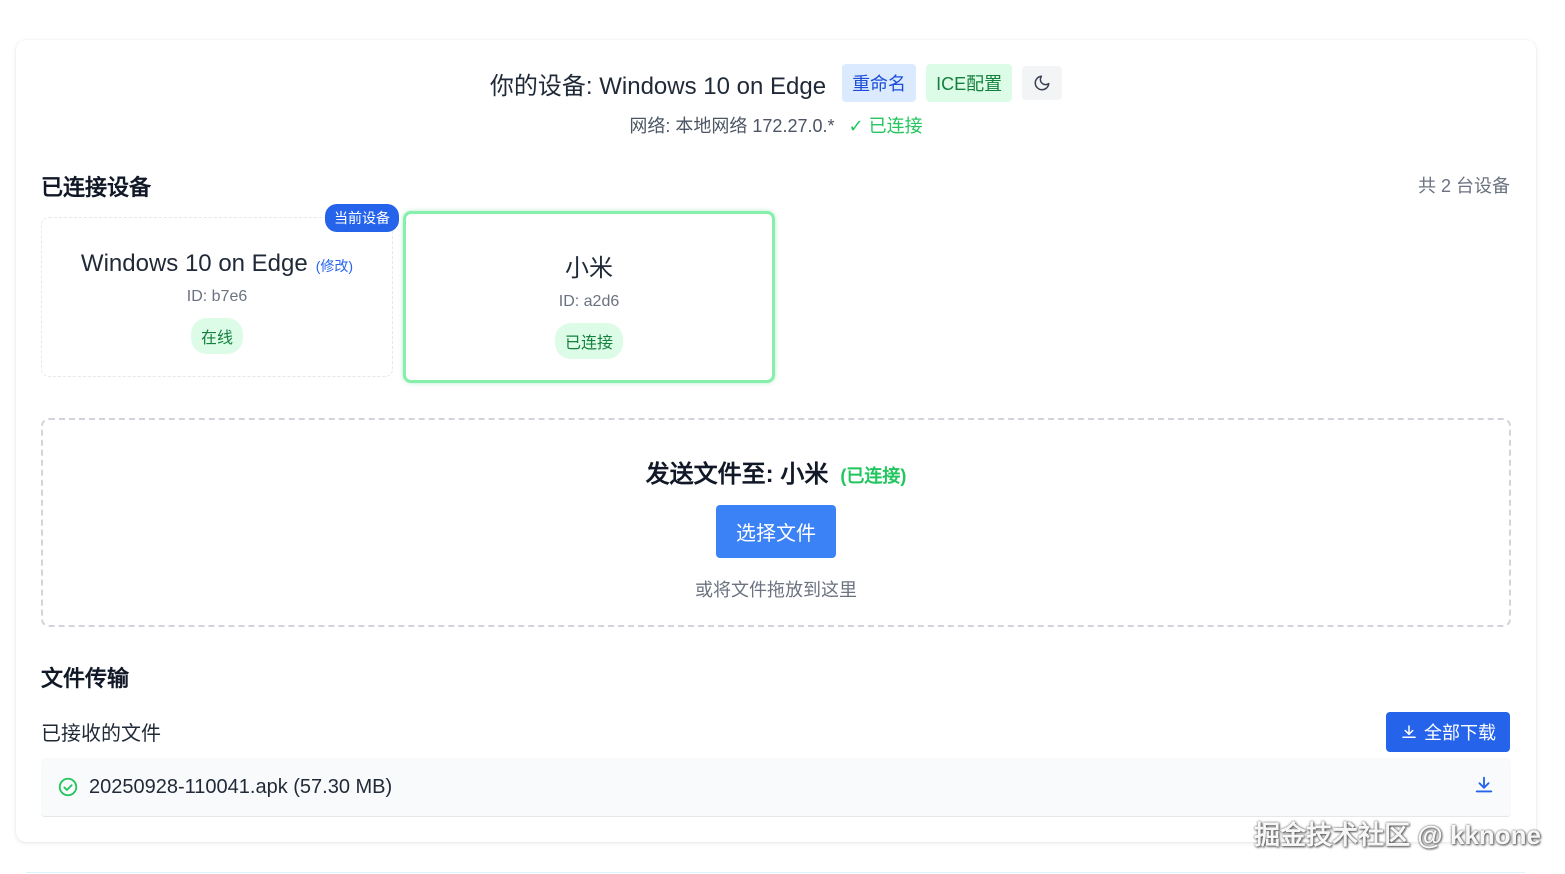 This screenshot has height=874, width=1565. I want to click on device-card-self: Windows 10 on Edge (修改) ID: b7e6 在线, so click(217, 297).